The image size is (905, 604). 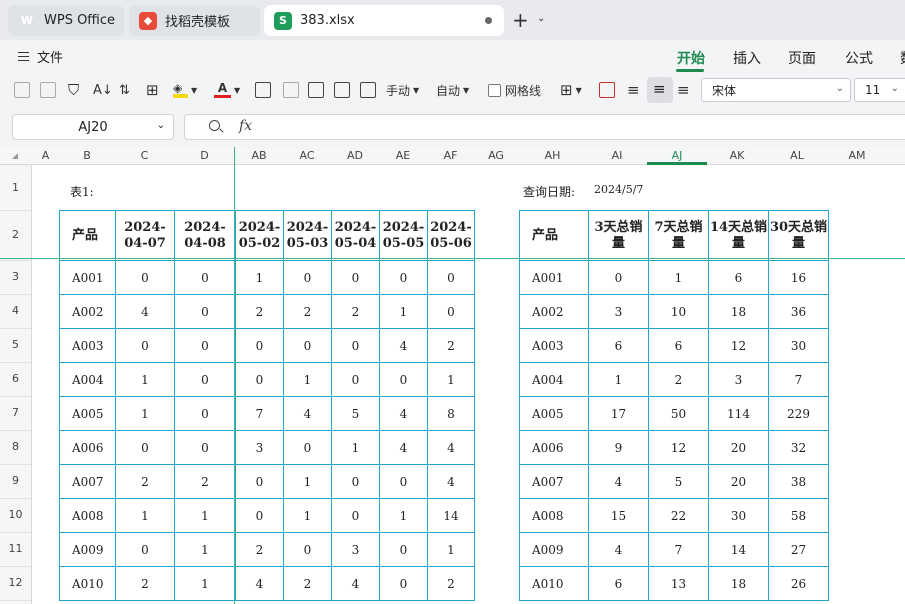 I want to click on header-cell: 3天总销量, so click(x=618, y=235).